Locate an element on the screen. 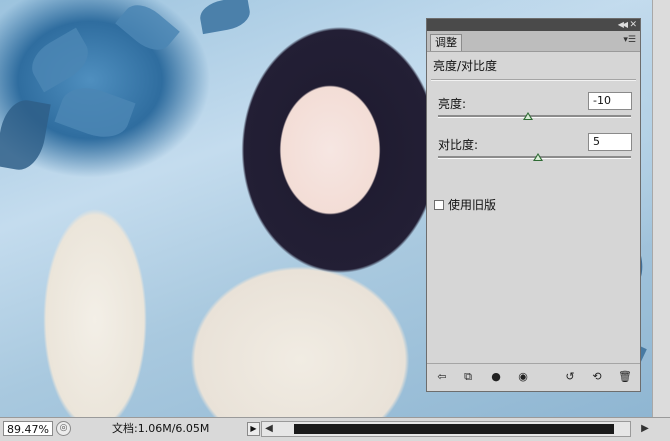  use-legacy-checkbox is located at coordinates (439, 205).